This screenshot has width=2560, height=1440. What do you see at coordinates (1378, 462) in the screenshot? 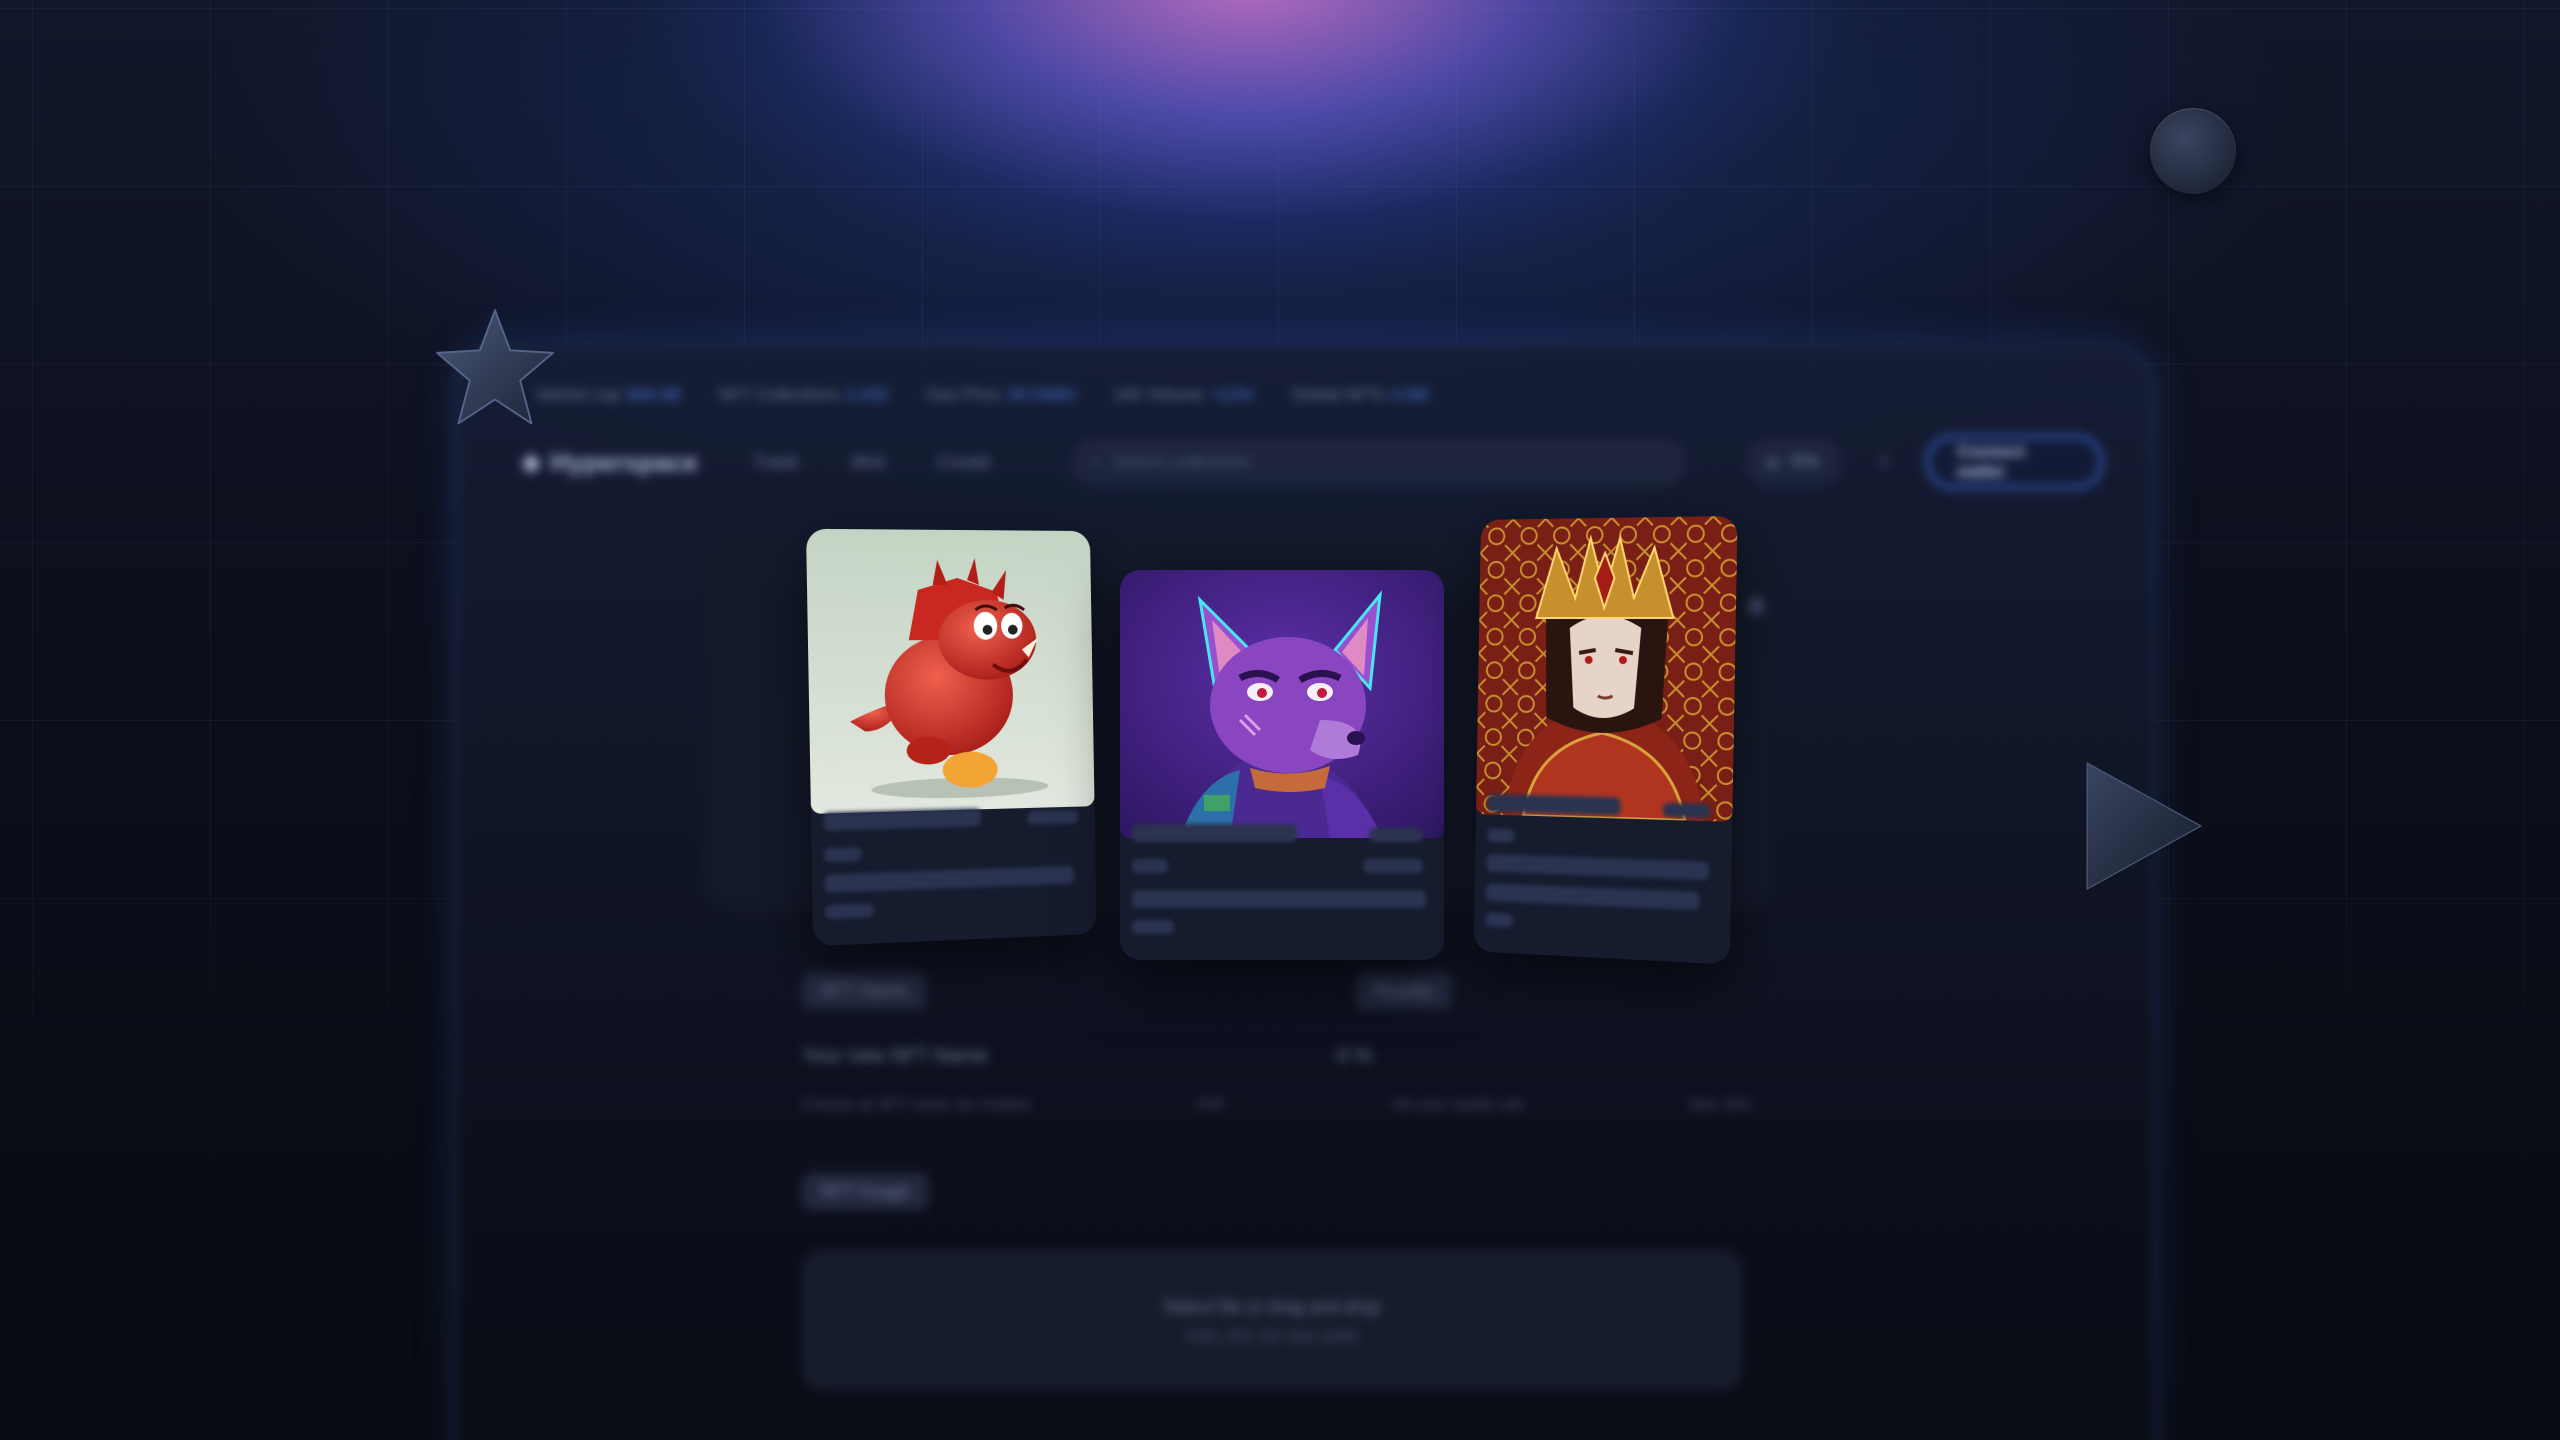
I see `search-input: ⌕ Search collections` at bounding box center [1378, 462].